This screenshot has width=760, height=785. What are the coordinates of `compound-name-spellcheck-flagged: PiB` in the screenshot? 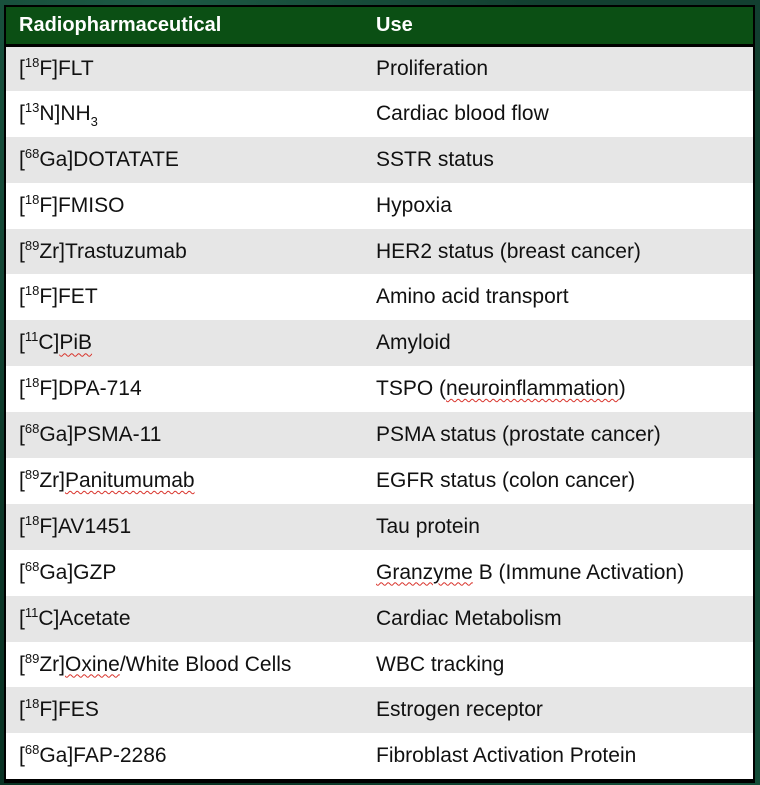 It's located at (76, 343).